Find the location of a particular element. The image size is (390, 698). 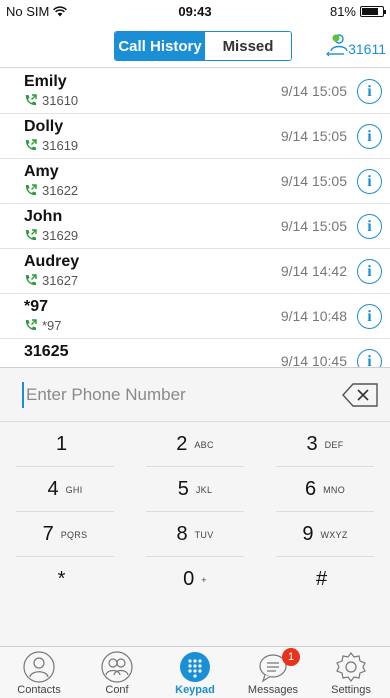

battery-percent: 81% is located at coordinates (342, 11).